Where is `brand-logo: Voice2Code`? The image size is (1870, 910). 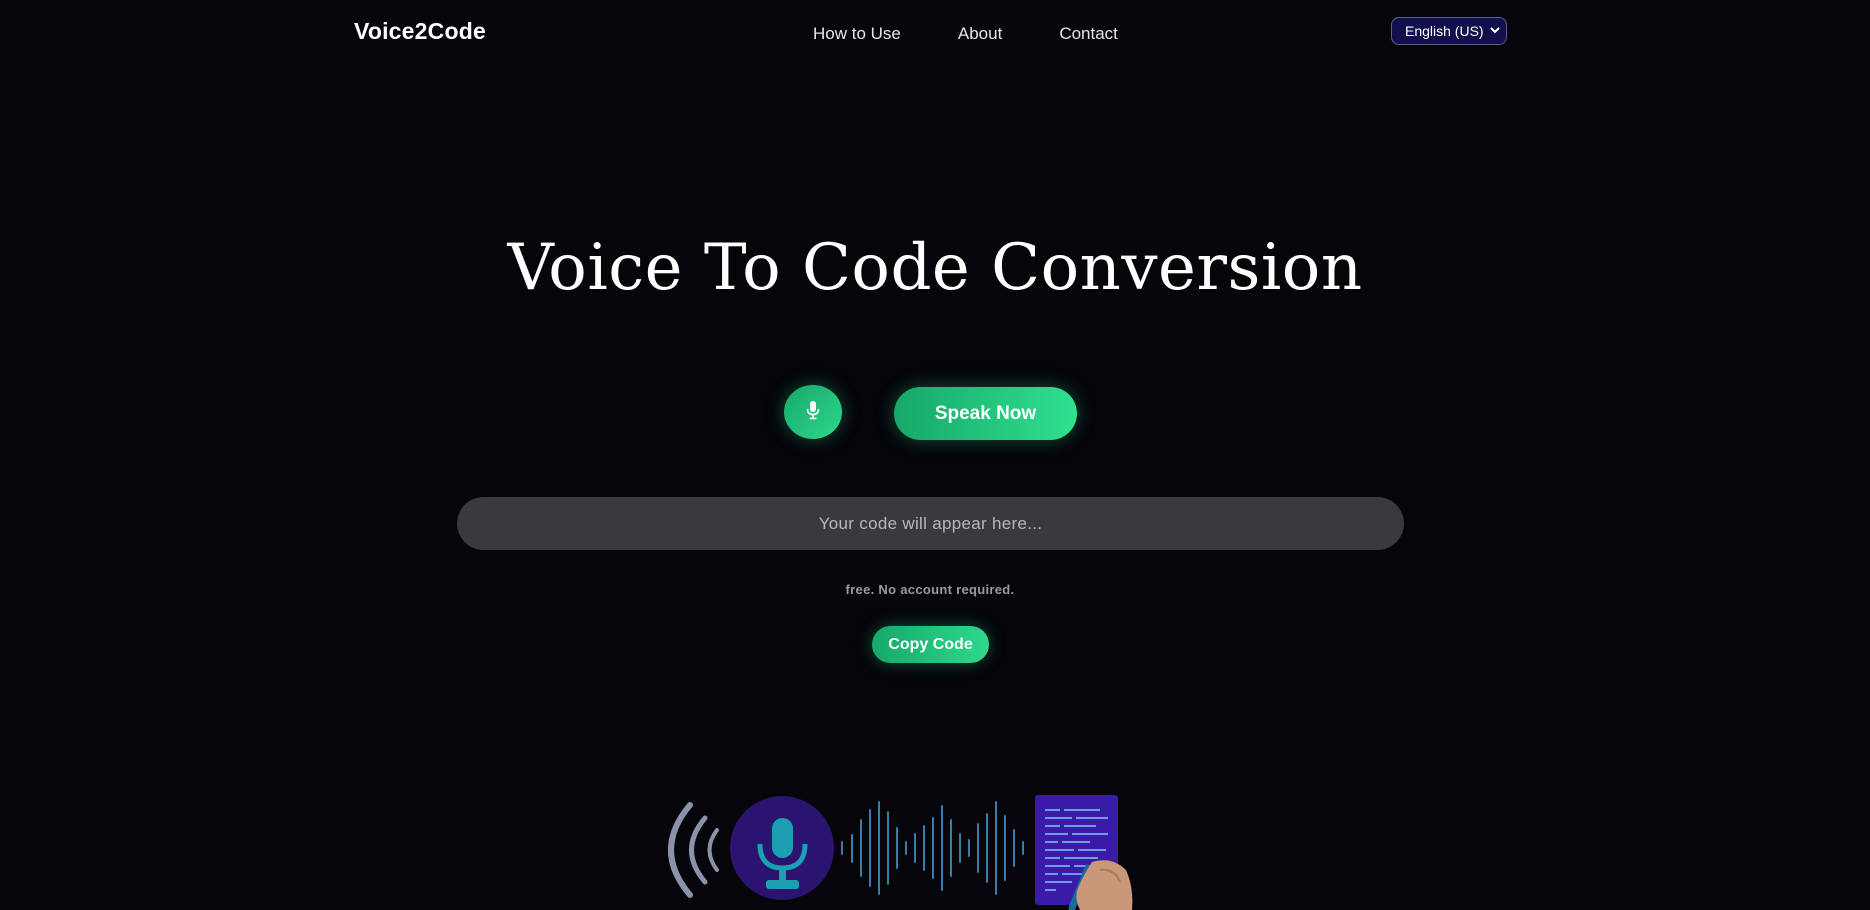 brand-logo: Voice2Code is located at coordinates (420, 31).